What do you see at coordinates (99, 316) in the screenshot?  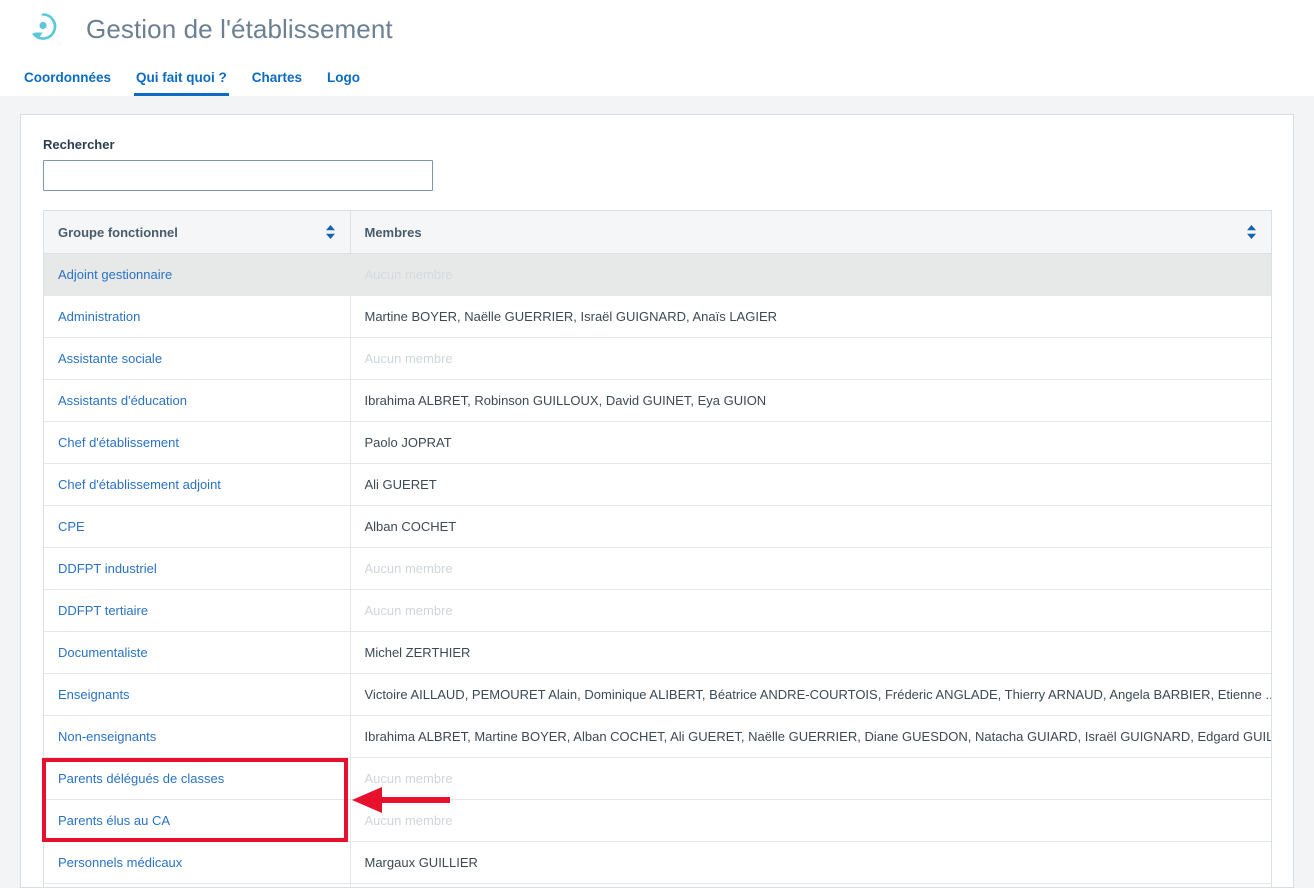 I see `group-link: Administration` at bounding box center [99, 316].